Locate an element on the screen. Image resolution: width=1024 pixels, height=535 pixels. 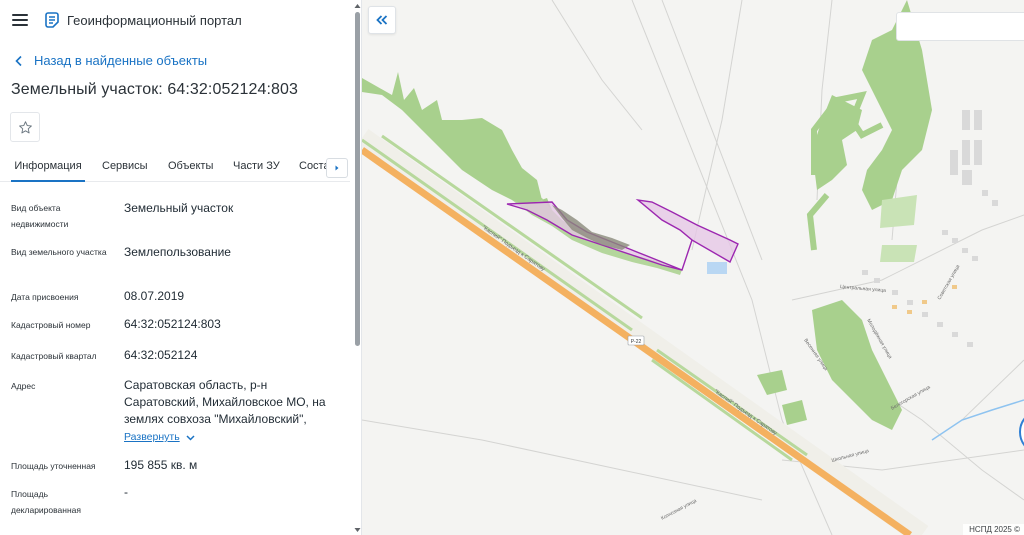
panel-scrollbar is located at coordinates (357, 267).